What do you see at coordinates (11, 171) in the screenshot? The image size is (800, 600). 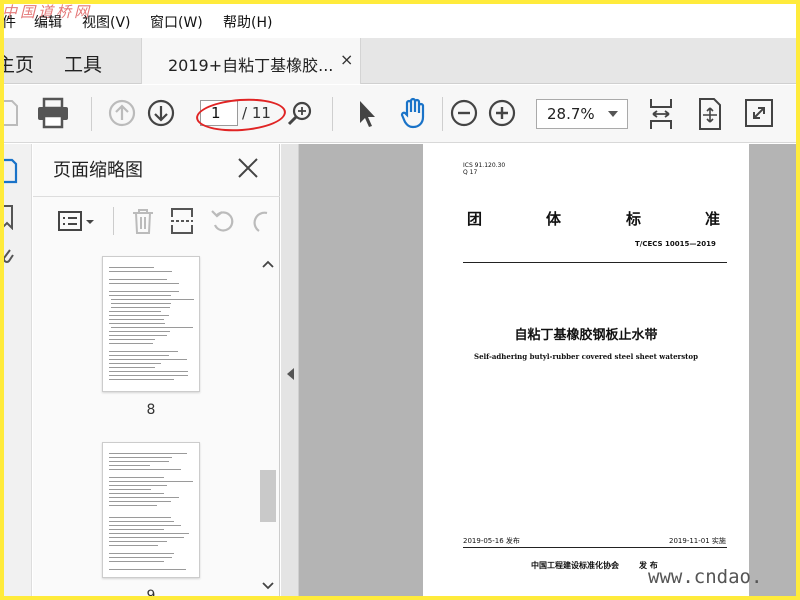 I see `page-thumbnails-icon` at bounding box center [11, 171].